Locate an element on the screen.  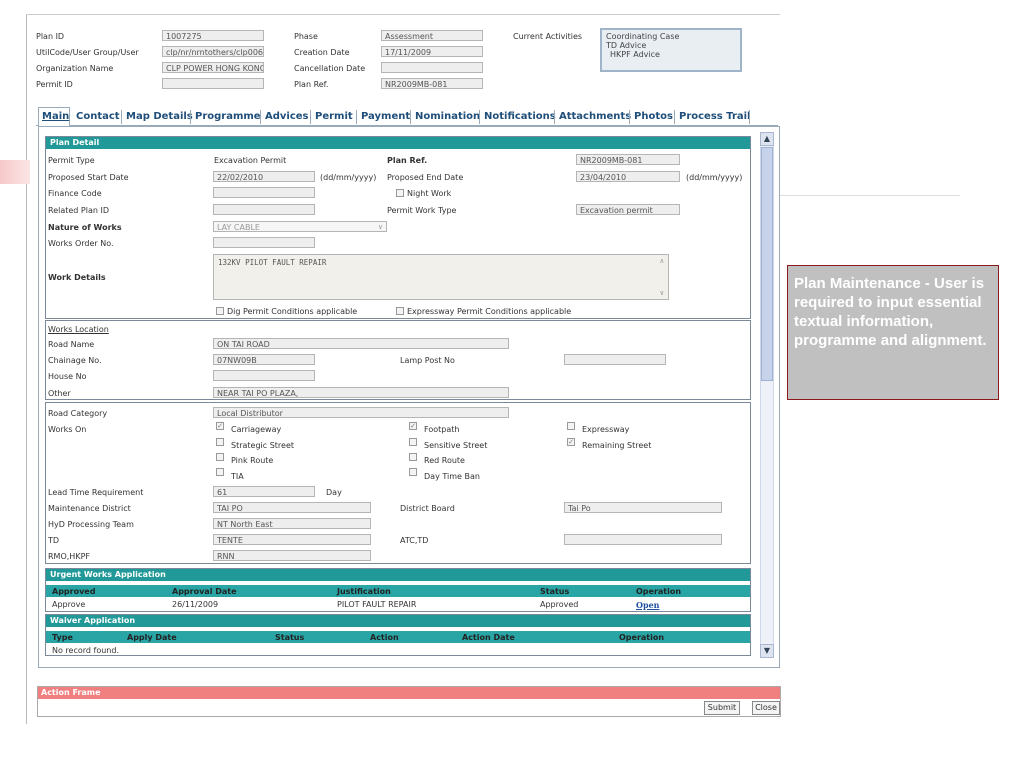
permit-work-type-label: Permit Work Type is located at coordinates (422, 210).